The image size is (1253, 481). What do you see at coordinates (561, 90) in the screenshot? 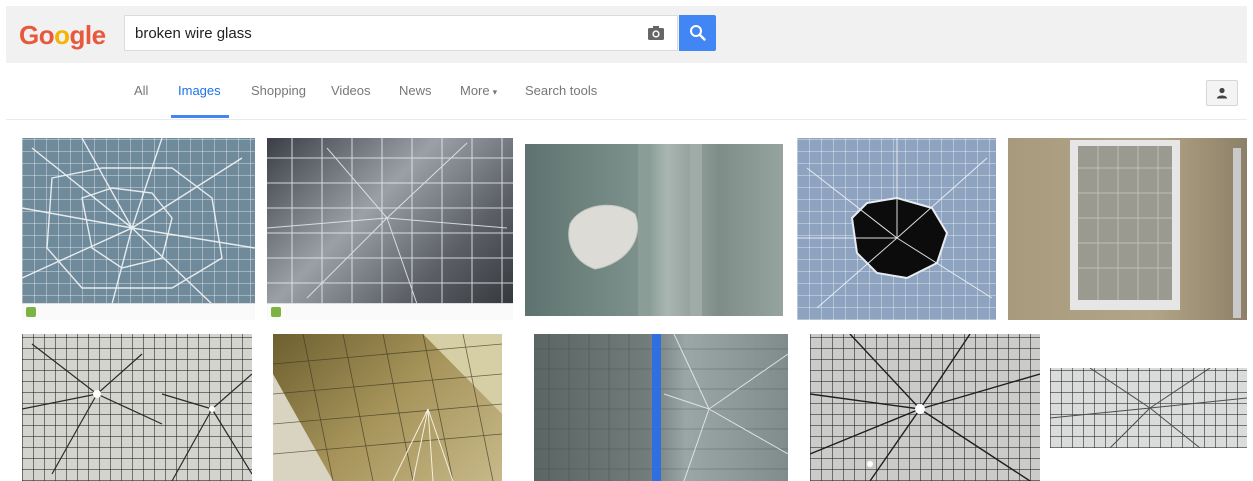
I see `tab-search-tools: Search tools` at bounding box center [561, 90].